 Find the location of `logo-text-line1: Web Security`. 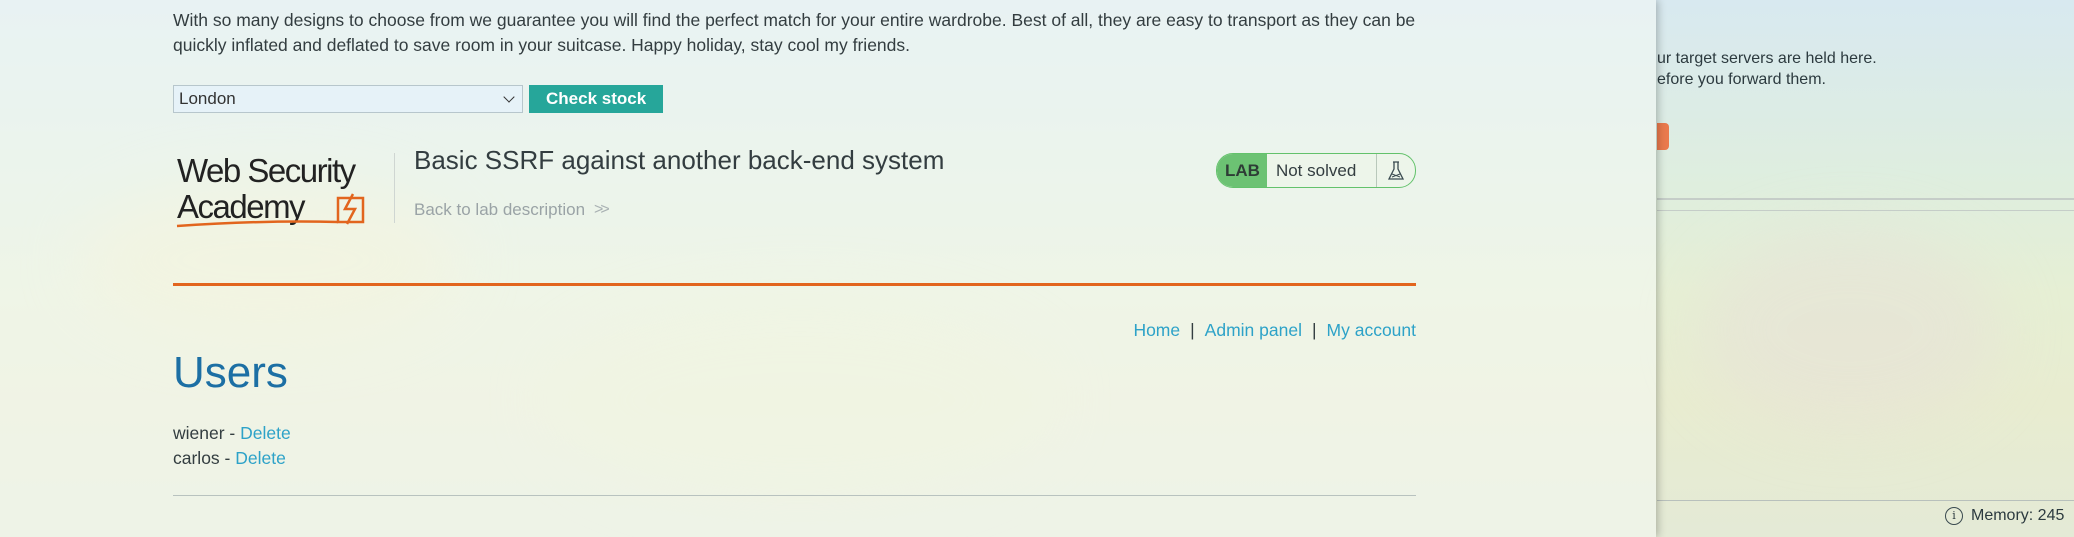

logo-text-line1: Web Security is located at coordinates (267, 170).